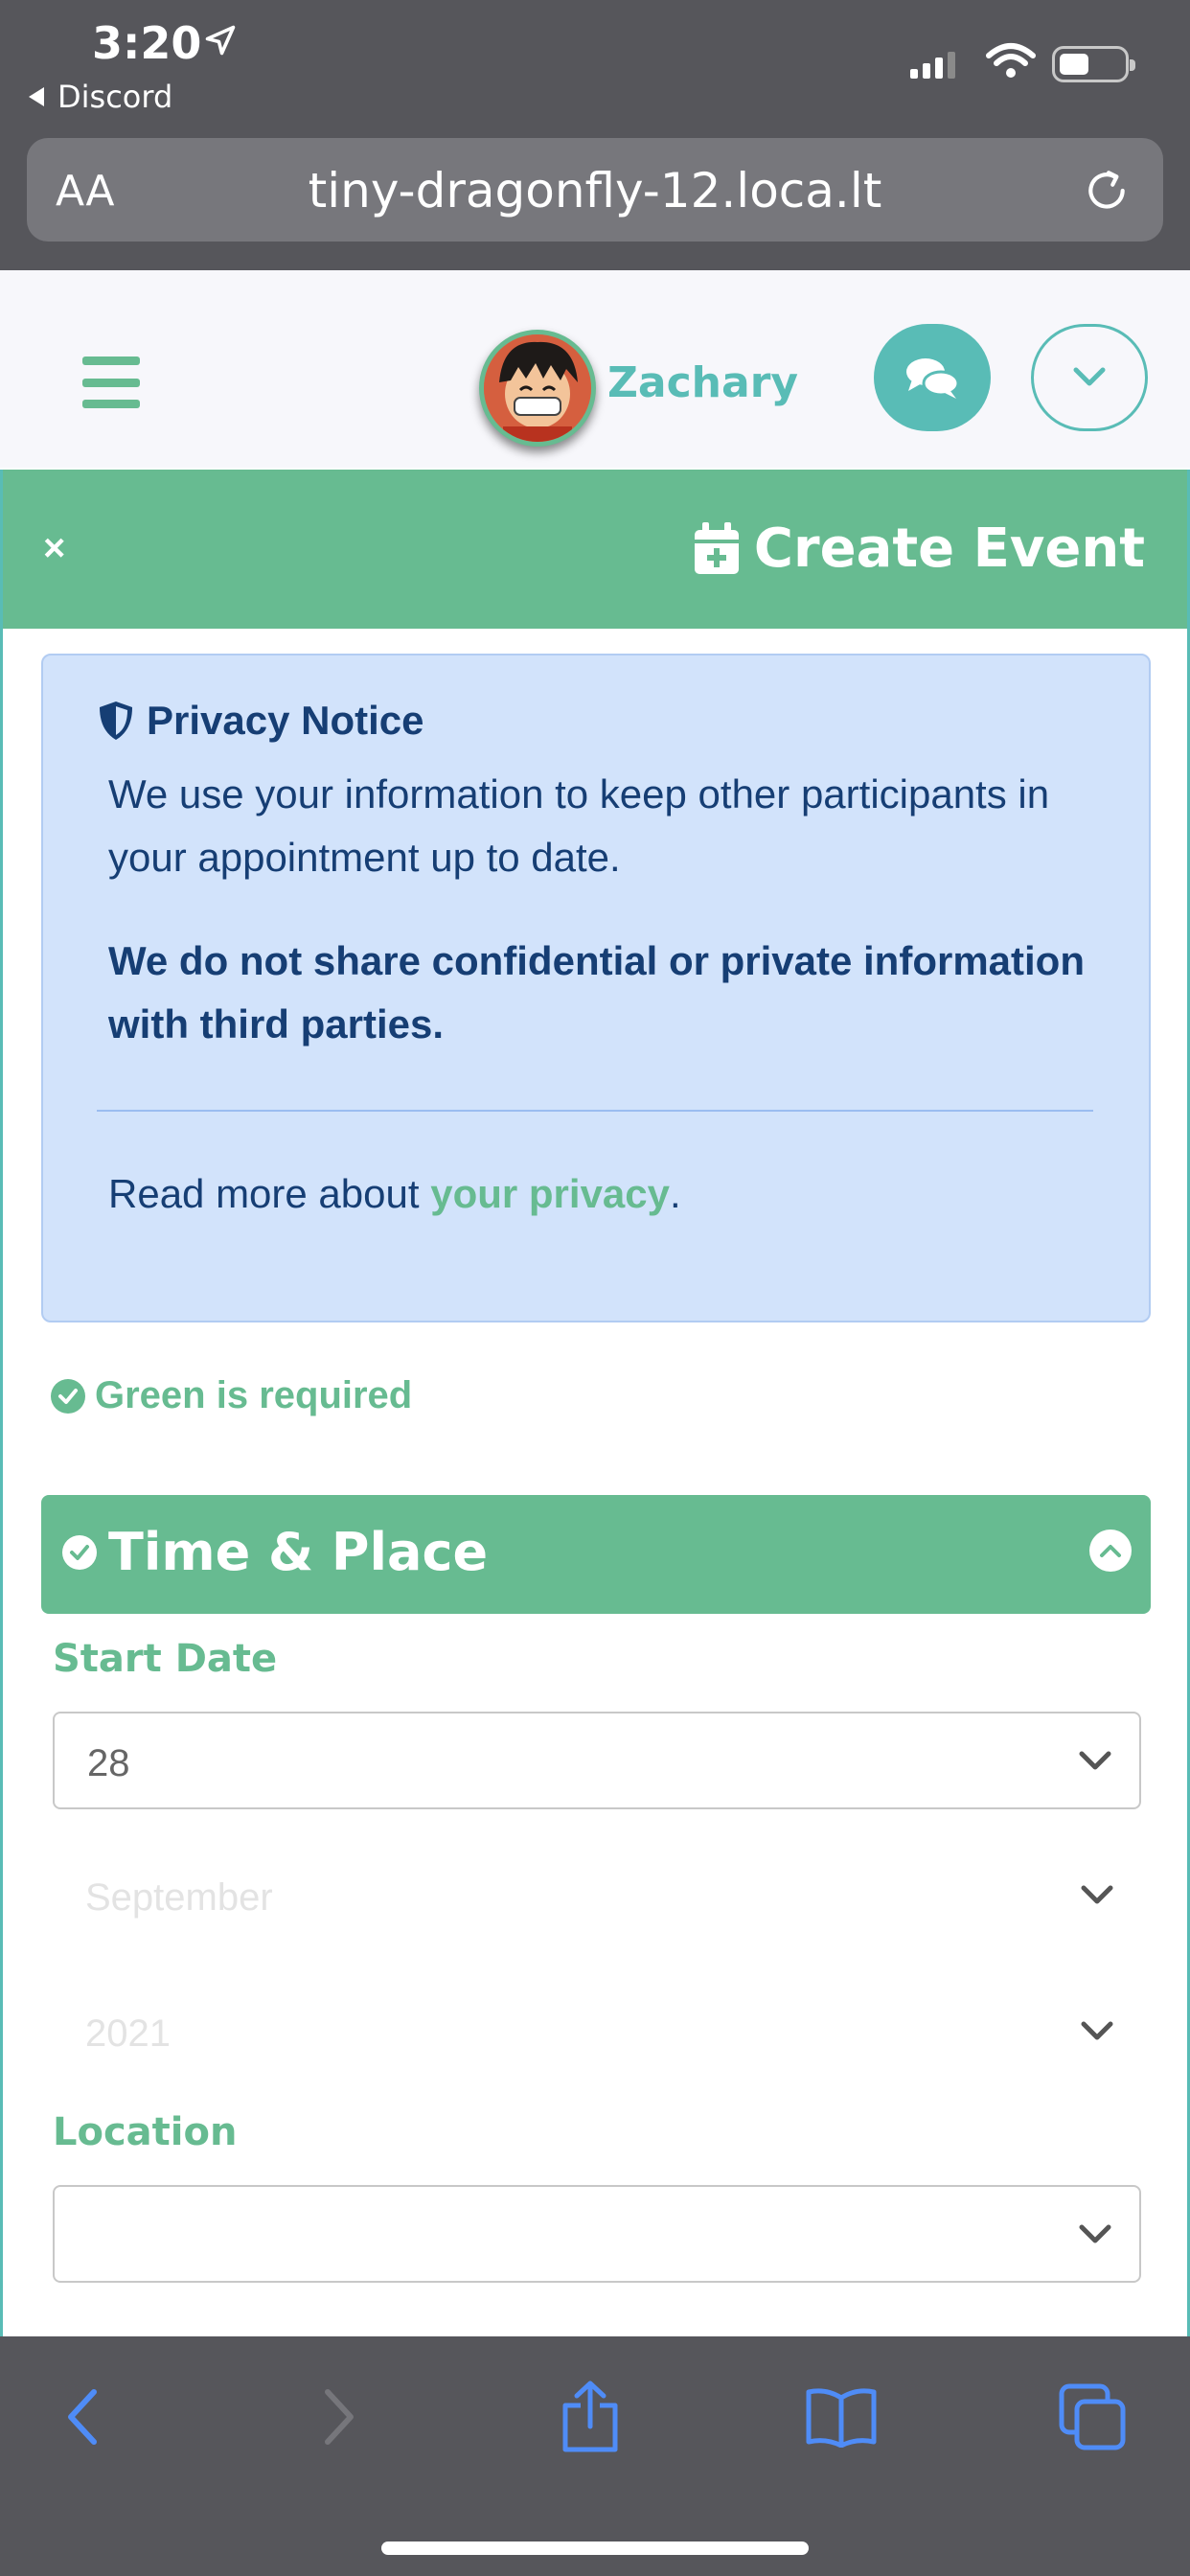  What do you see at coordinates (1094, 64) in the screenshot?
I see `battery-icon` at bounding box center [1094, 64].